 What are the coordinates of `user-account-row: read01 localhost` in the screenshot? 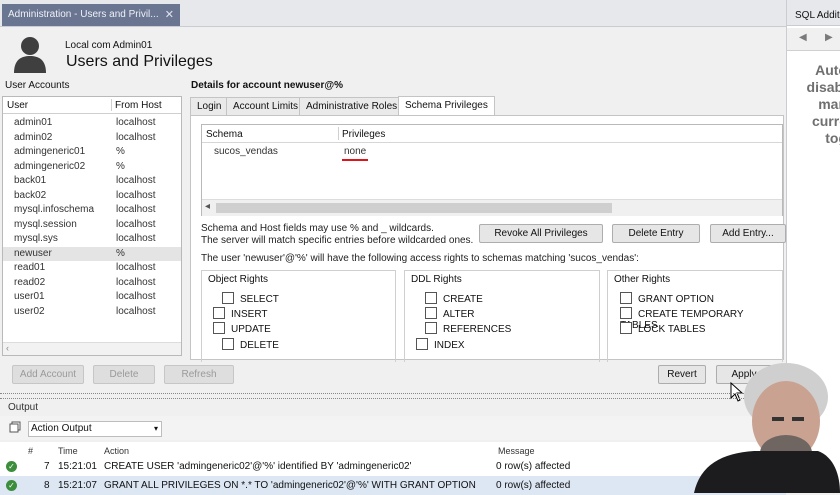 It's located at (92, 268).